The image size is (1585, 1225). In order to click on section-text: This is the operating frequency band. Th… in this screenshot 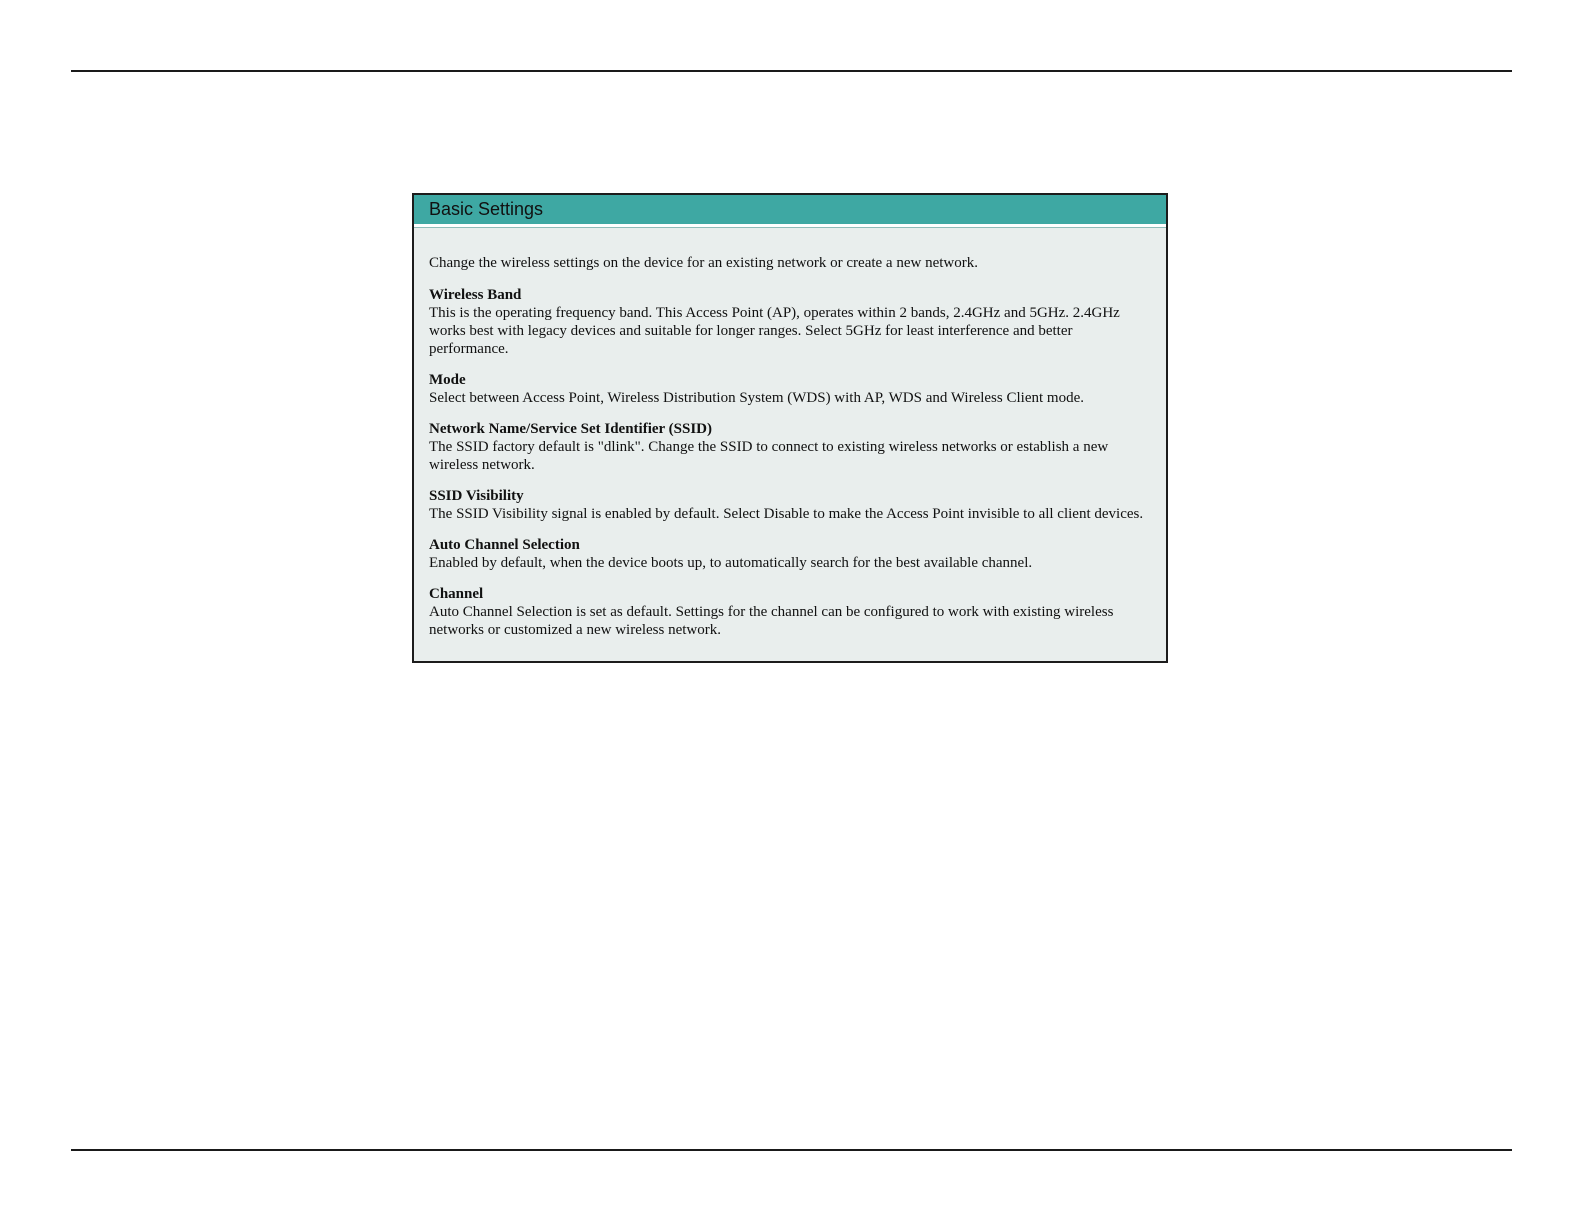, I will do `click(774, 331)`.